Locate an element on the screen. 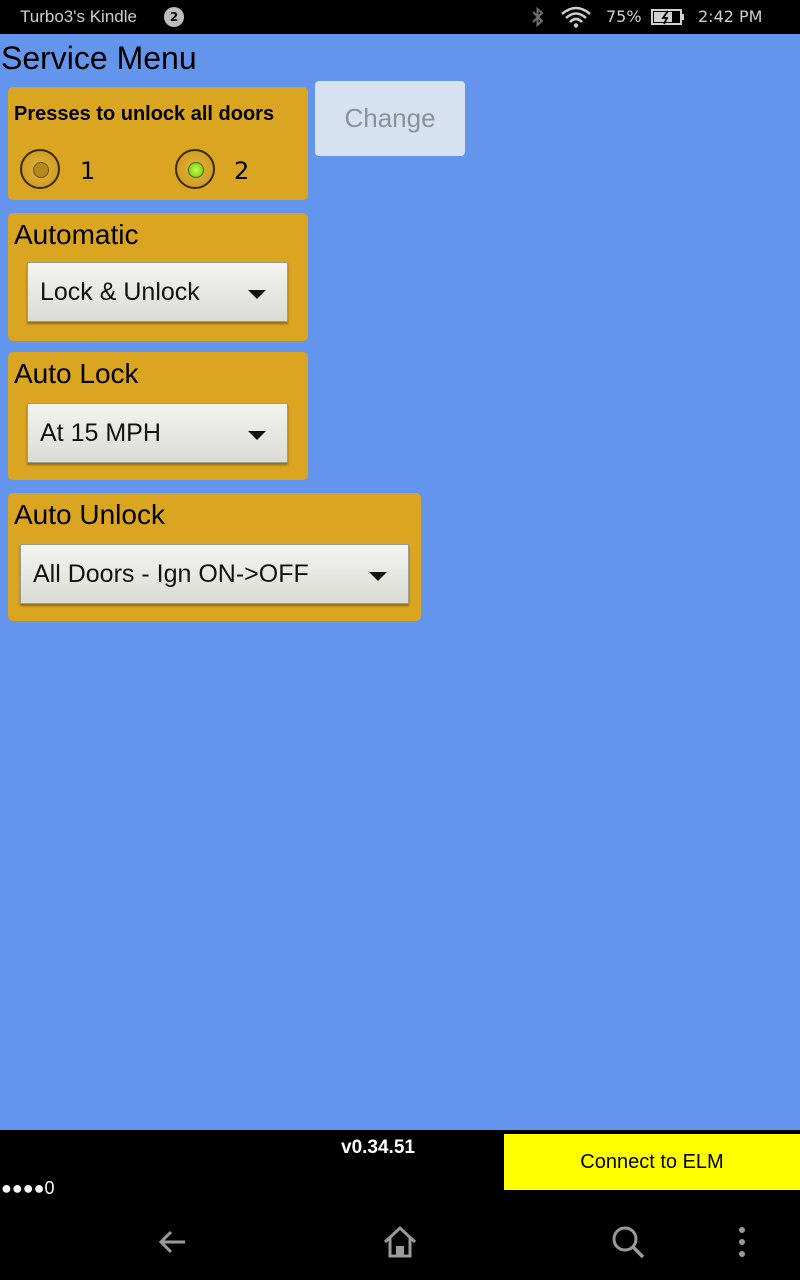 This screenshot has width=800, height=1280. search-icon is located at coordinates (628, 1242).